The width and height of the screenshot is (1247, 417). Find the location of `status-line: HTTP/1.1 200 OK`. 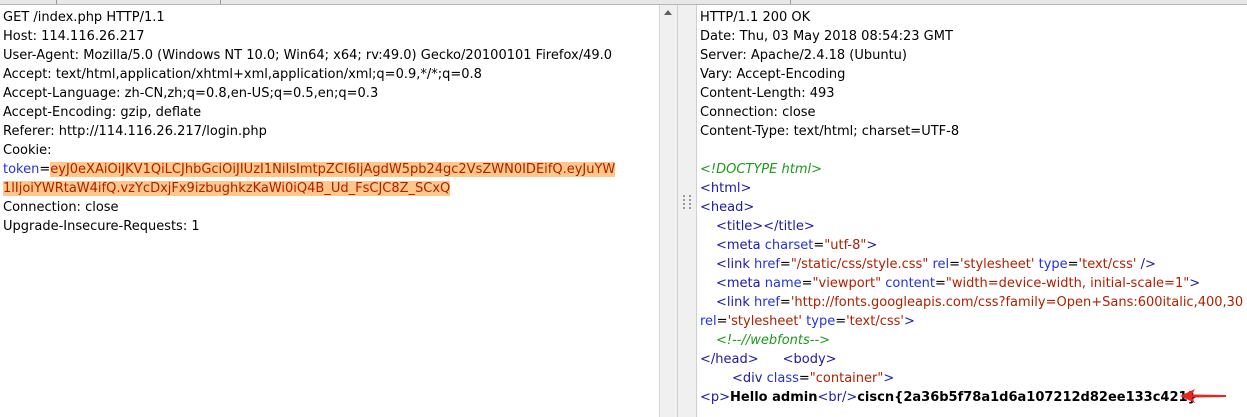

status-line: HTTP/1.1 200 OK is located at coordinates (755, 17).